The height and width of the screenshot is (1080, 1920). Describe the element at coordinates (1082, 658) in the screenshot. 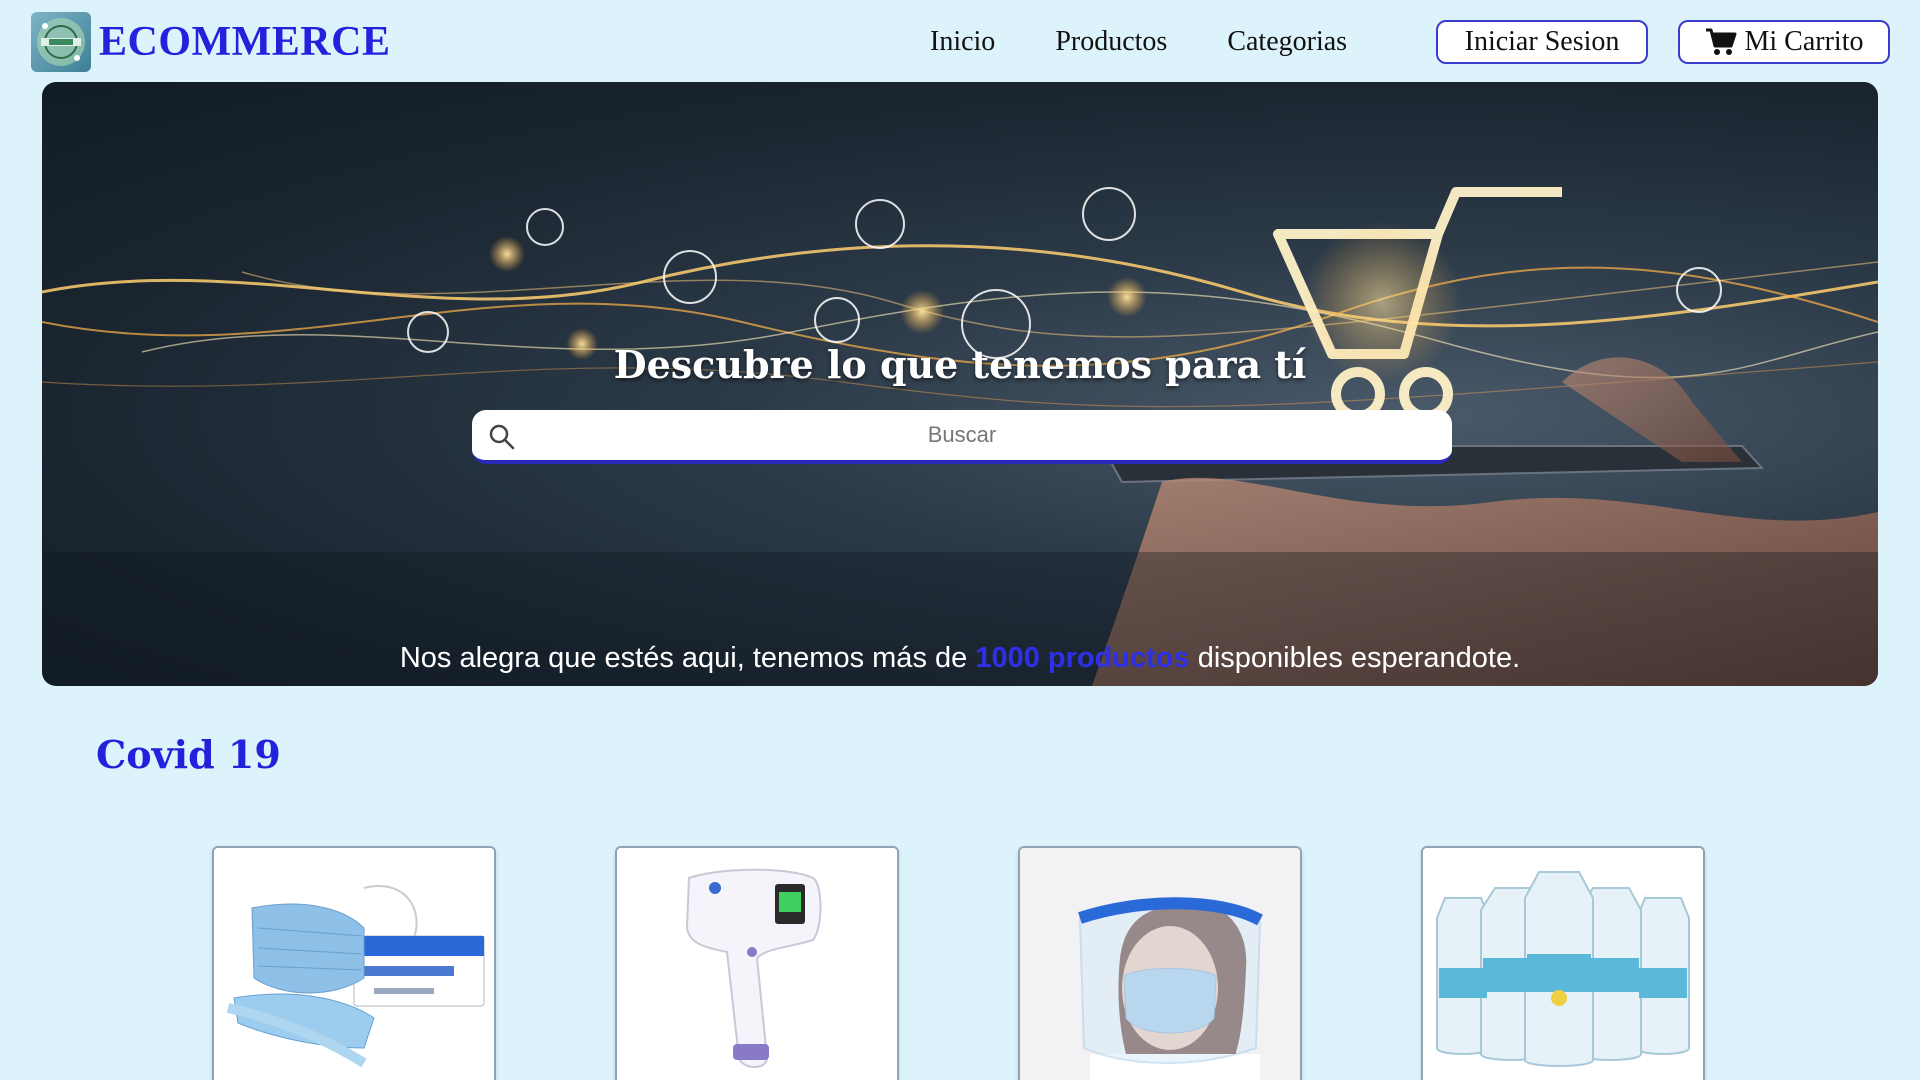

I see `hero-subtitle-highlight: 1000 productos` at that location.